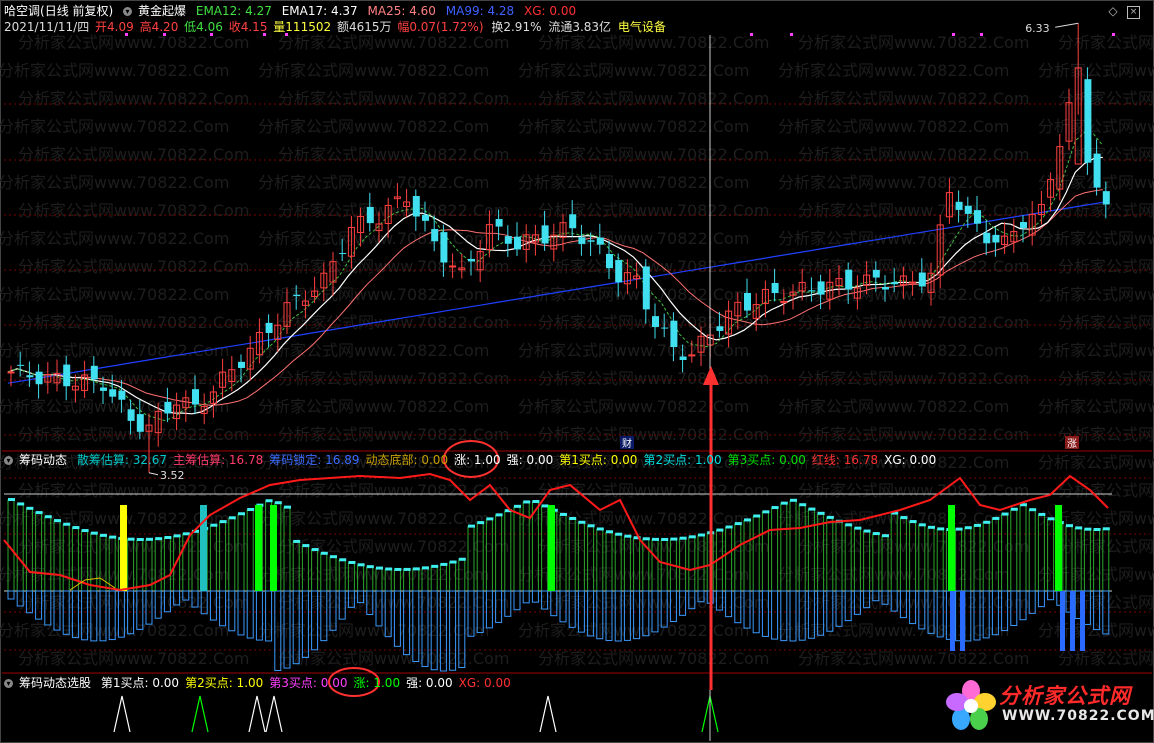 The height and width of the screenshot is (743, 1154). Describe the element at coordinates (627, 443) in the screenshot. I see `cai-marker: 财` at that location.